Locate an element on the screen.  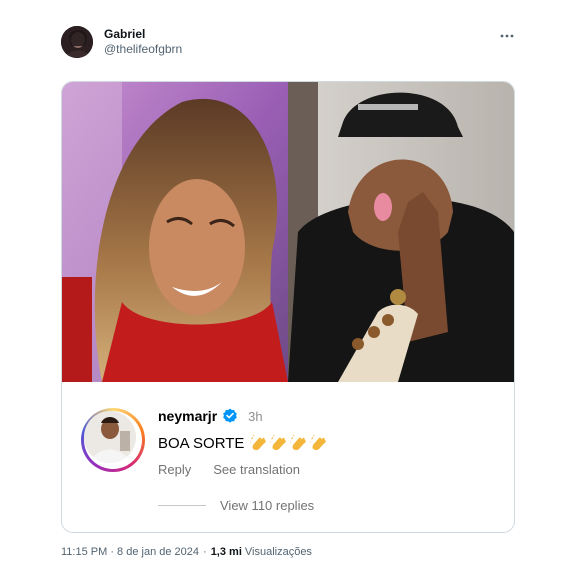
views-count: 1,3 mi is located at coordinates (226, 552).